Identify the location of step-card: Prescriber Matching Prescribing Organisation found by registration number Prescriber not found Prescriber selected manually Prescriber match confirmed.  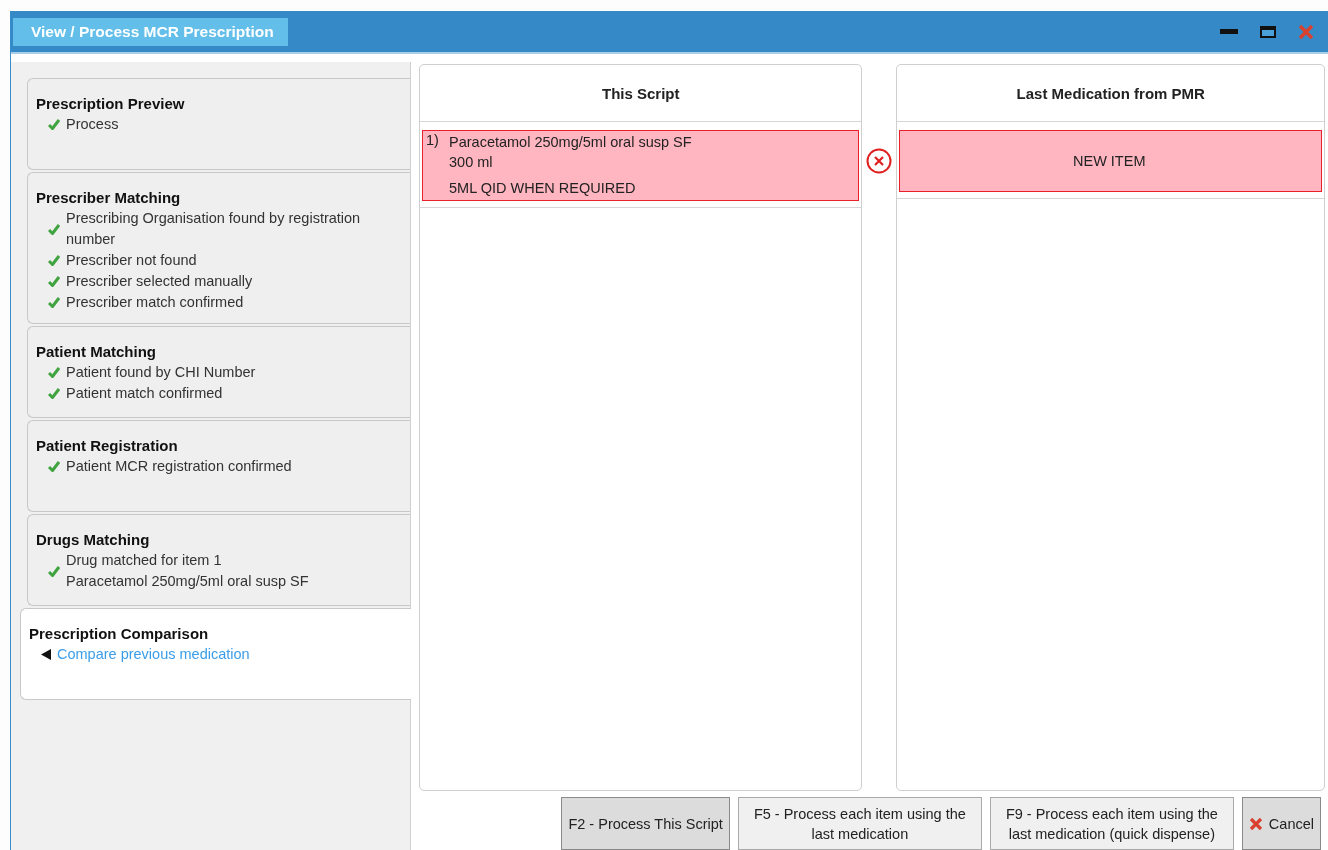
(218, 248).